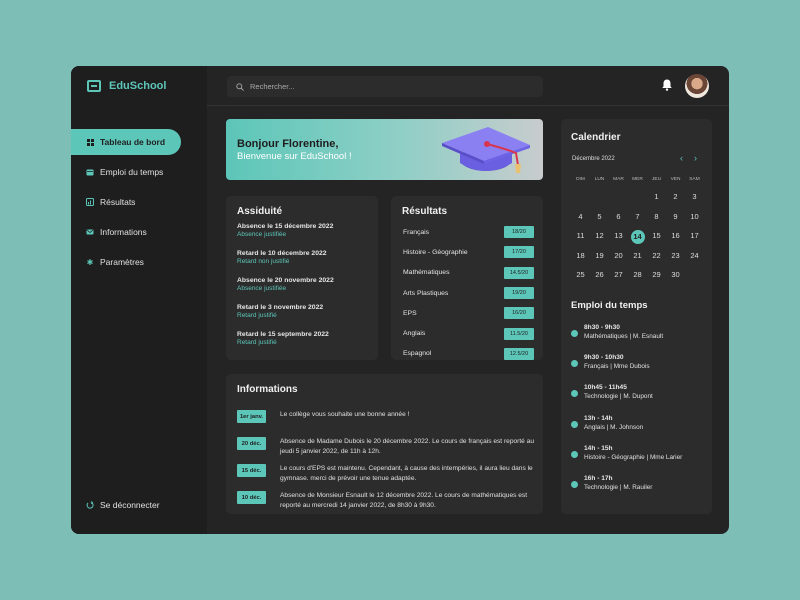 This screenshot has width=800, height=600. I want to click on weekday-label: JEU, so click(656, 179).